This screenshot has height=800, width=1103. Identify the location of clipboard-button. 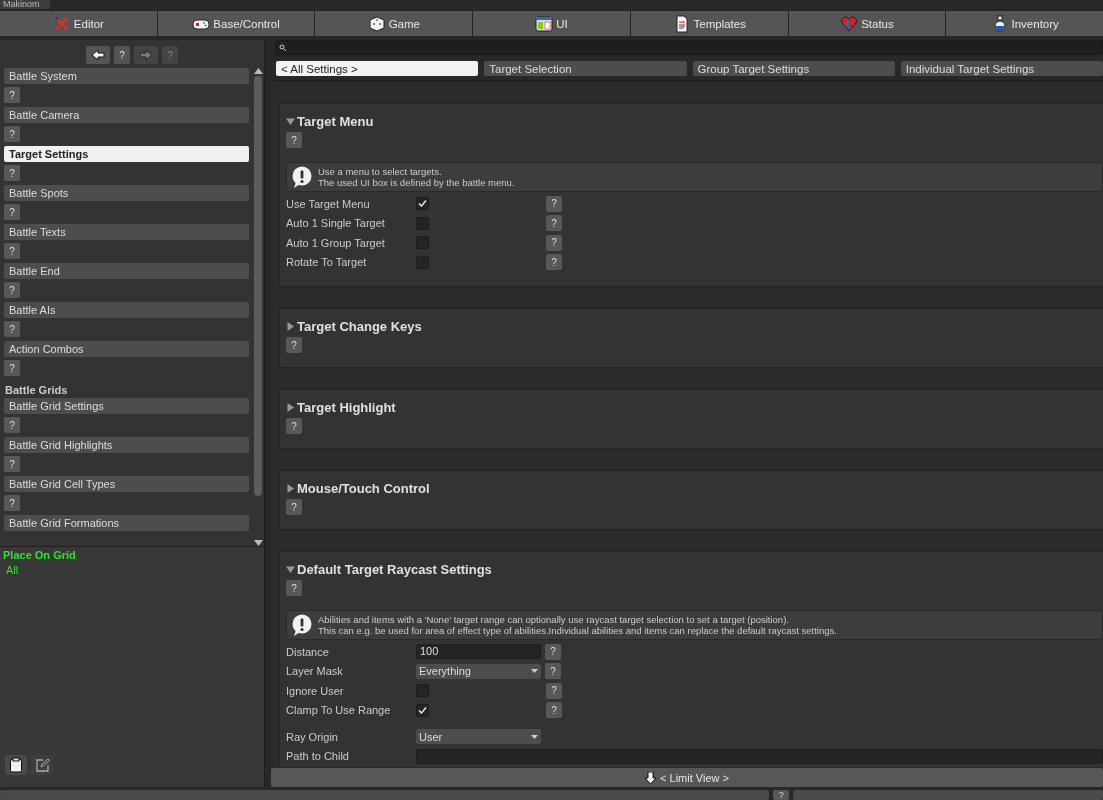
(16, 765).